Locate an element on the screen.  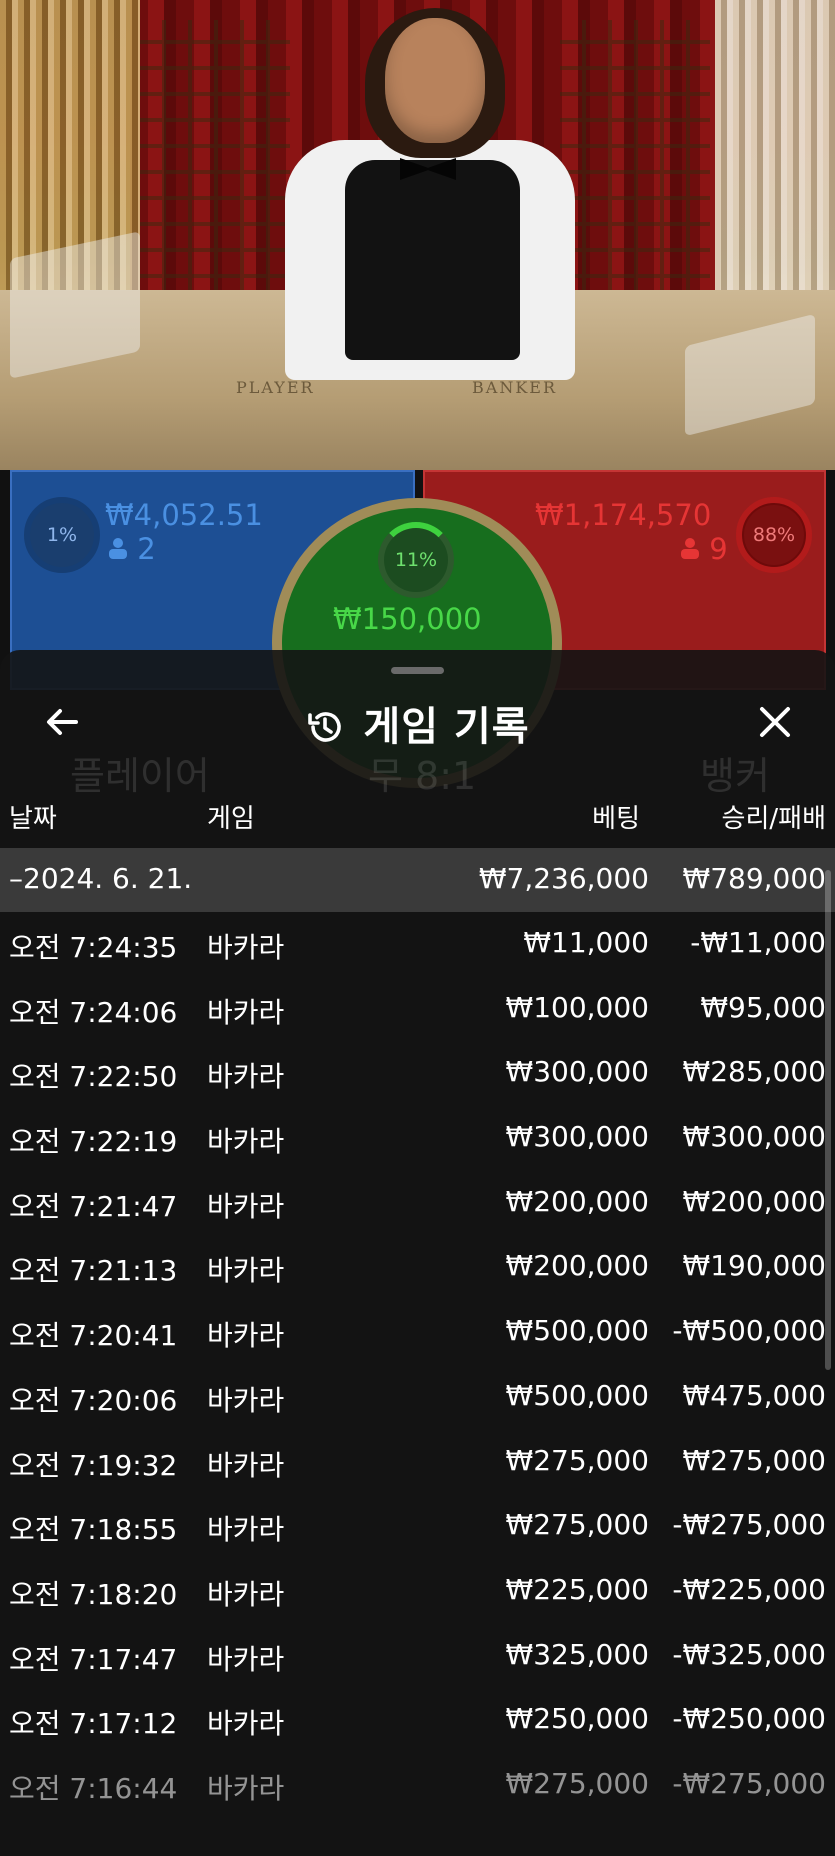
row-bet: ₩225,000 is located at coordinates (577, 1589).